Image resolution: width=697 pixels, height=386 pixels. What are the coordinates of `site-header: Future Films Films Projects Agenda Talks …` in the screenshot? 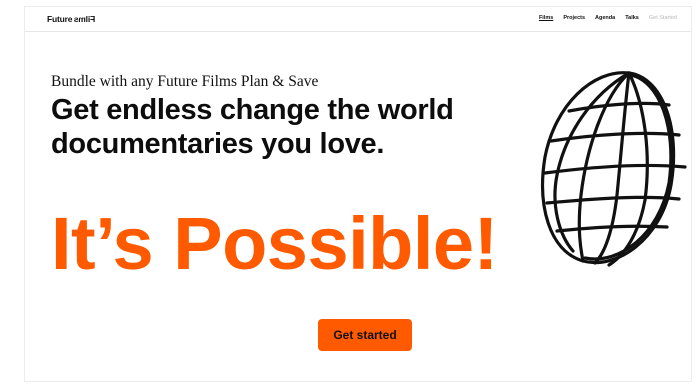 It's located at (358, 19).